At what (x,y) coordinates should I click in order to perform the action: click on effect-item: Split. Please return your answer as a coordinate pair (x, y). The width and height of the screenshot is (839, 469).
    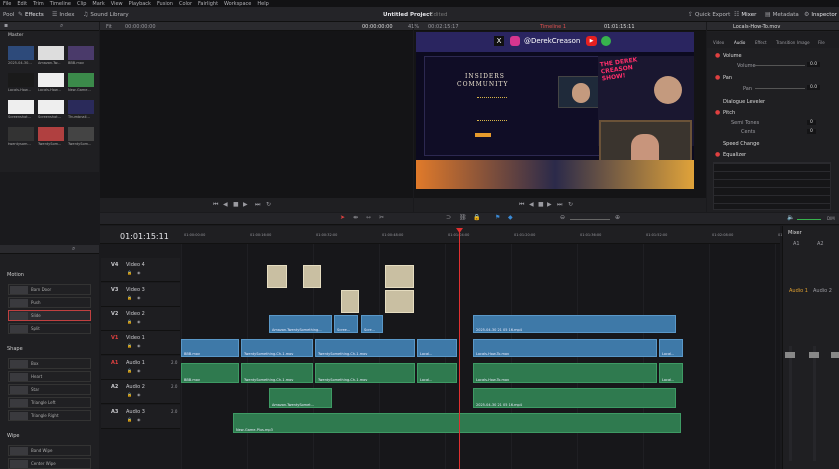
    Looking at the image, I should click on (49, 328).